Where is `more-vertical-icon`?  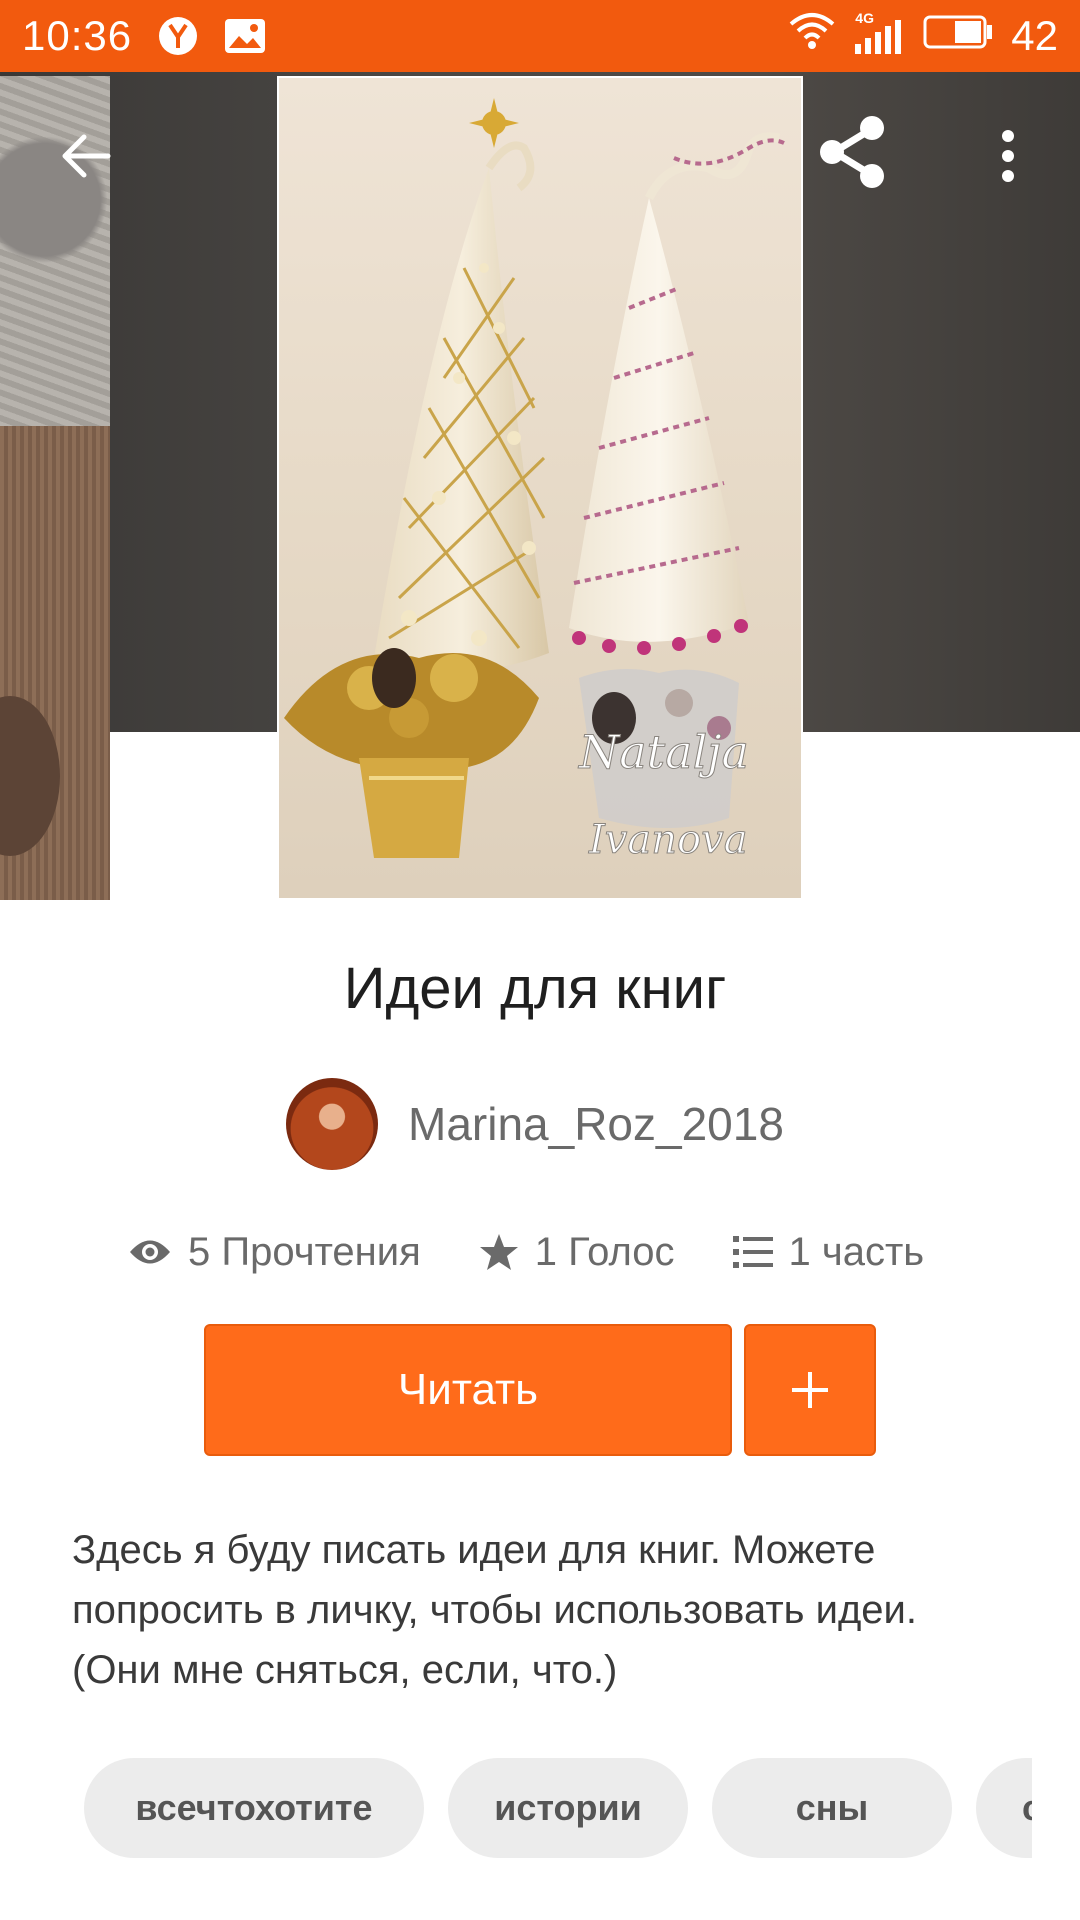
more-vertical-icon is located at coordinates (1008, 156).